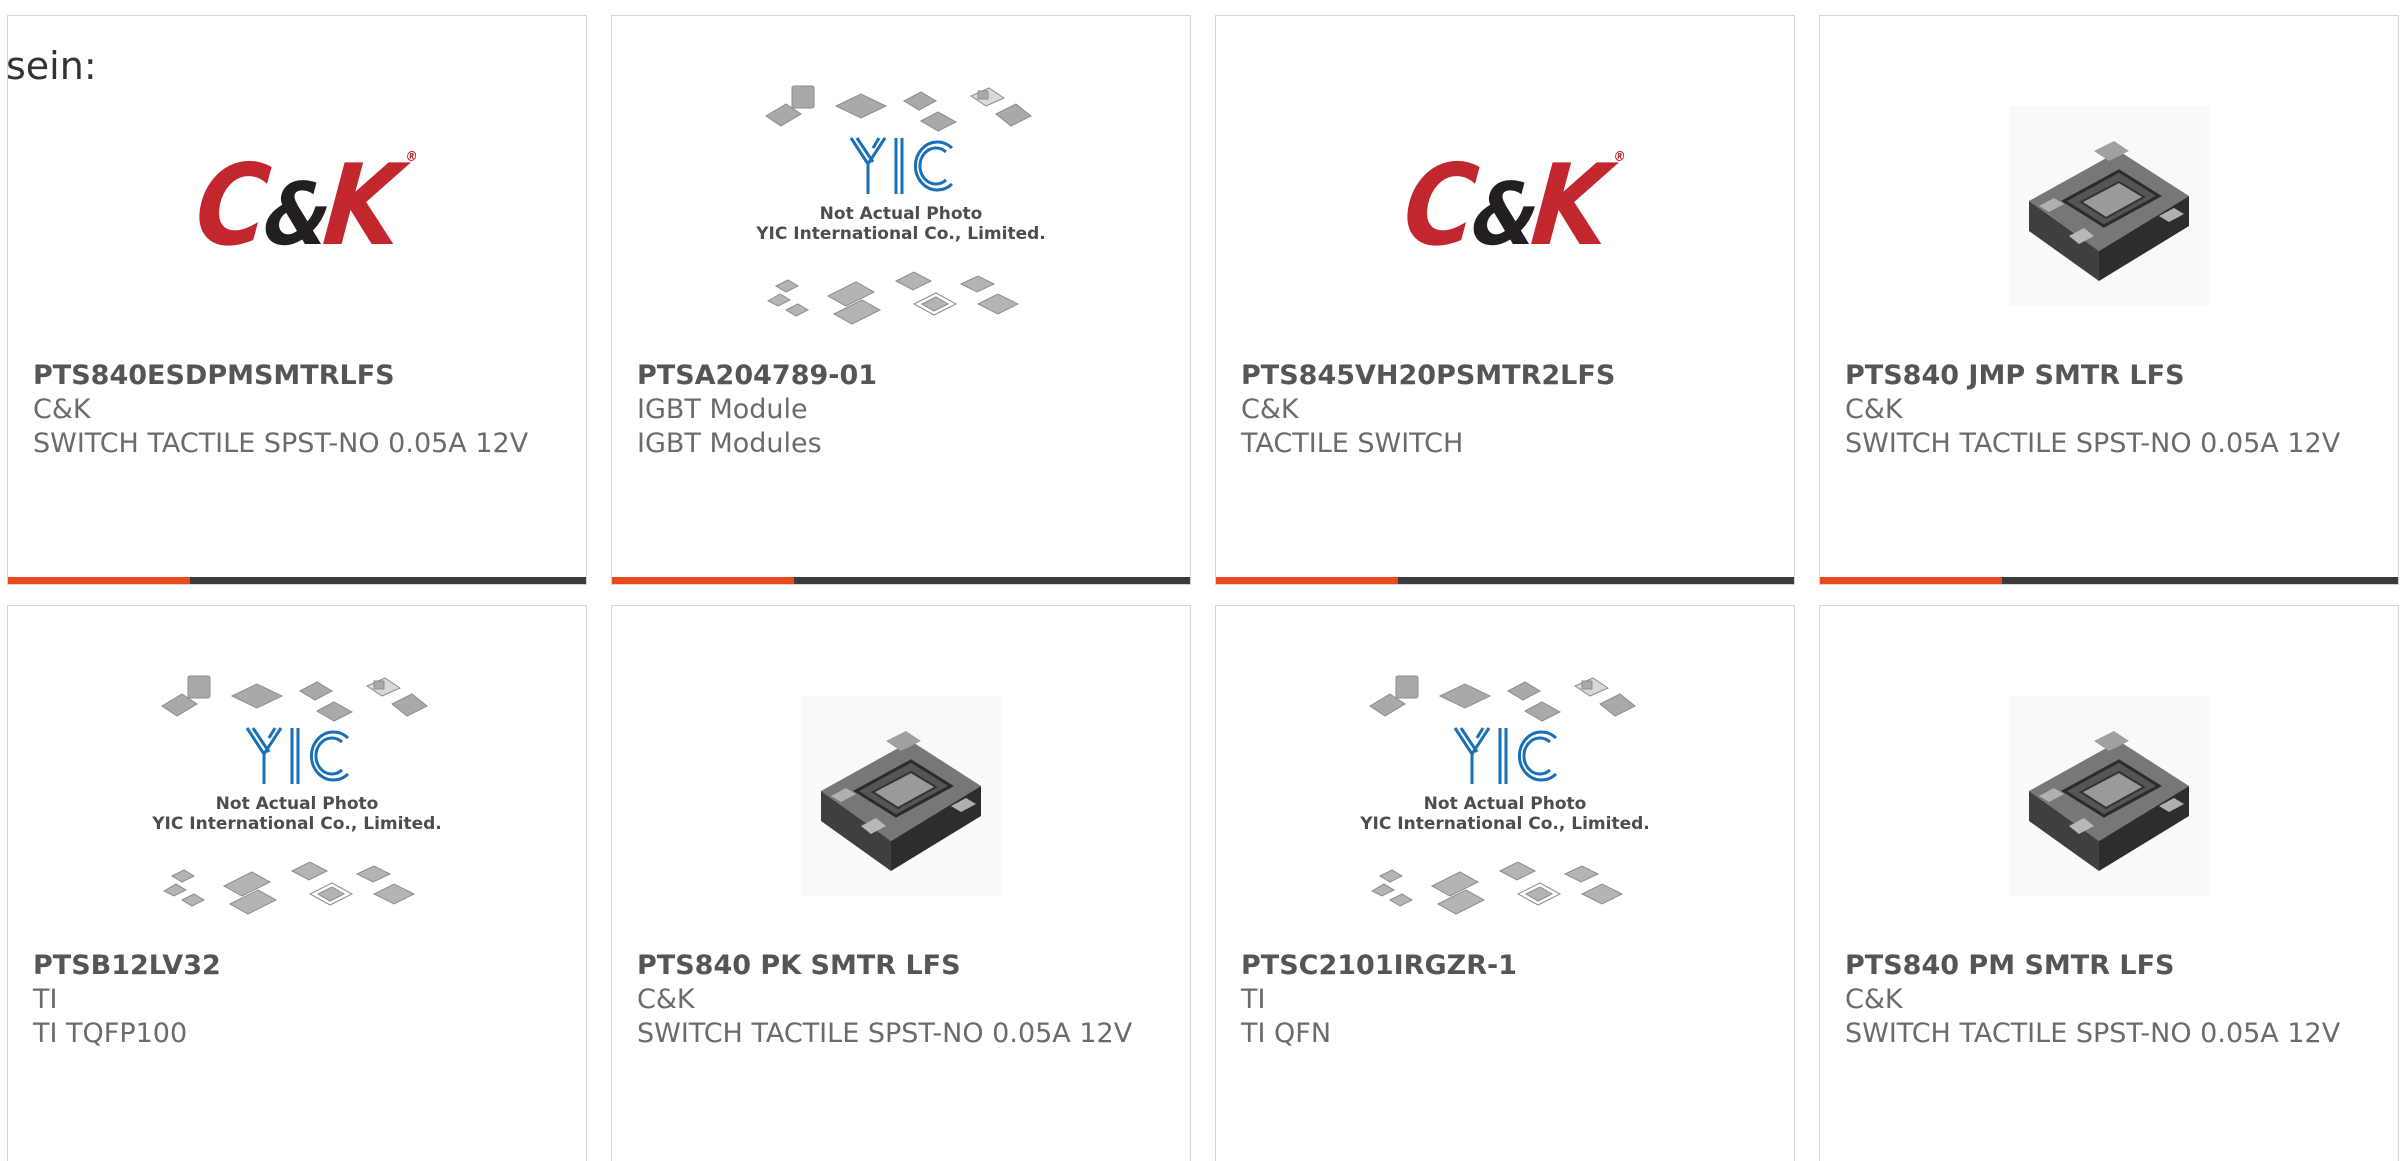 Image resolution: width=2400 pixels, height=1161 pixels. Describe the element at coordinates (729, 443) in the screenshot. I see `description-text: IGBT Modules` at that location.